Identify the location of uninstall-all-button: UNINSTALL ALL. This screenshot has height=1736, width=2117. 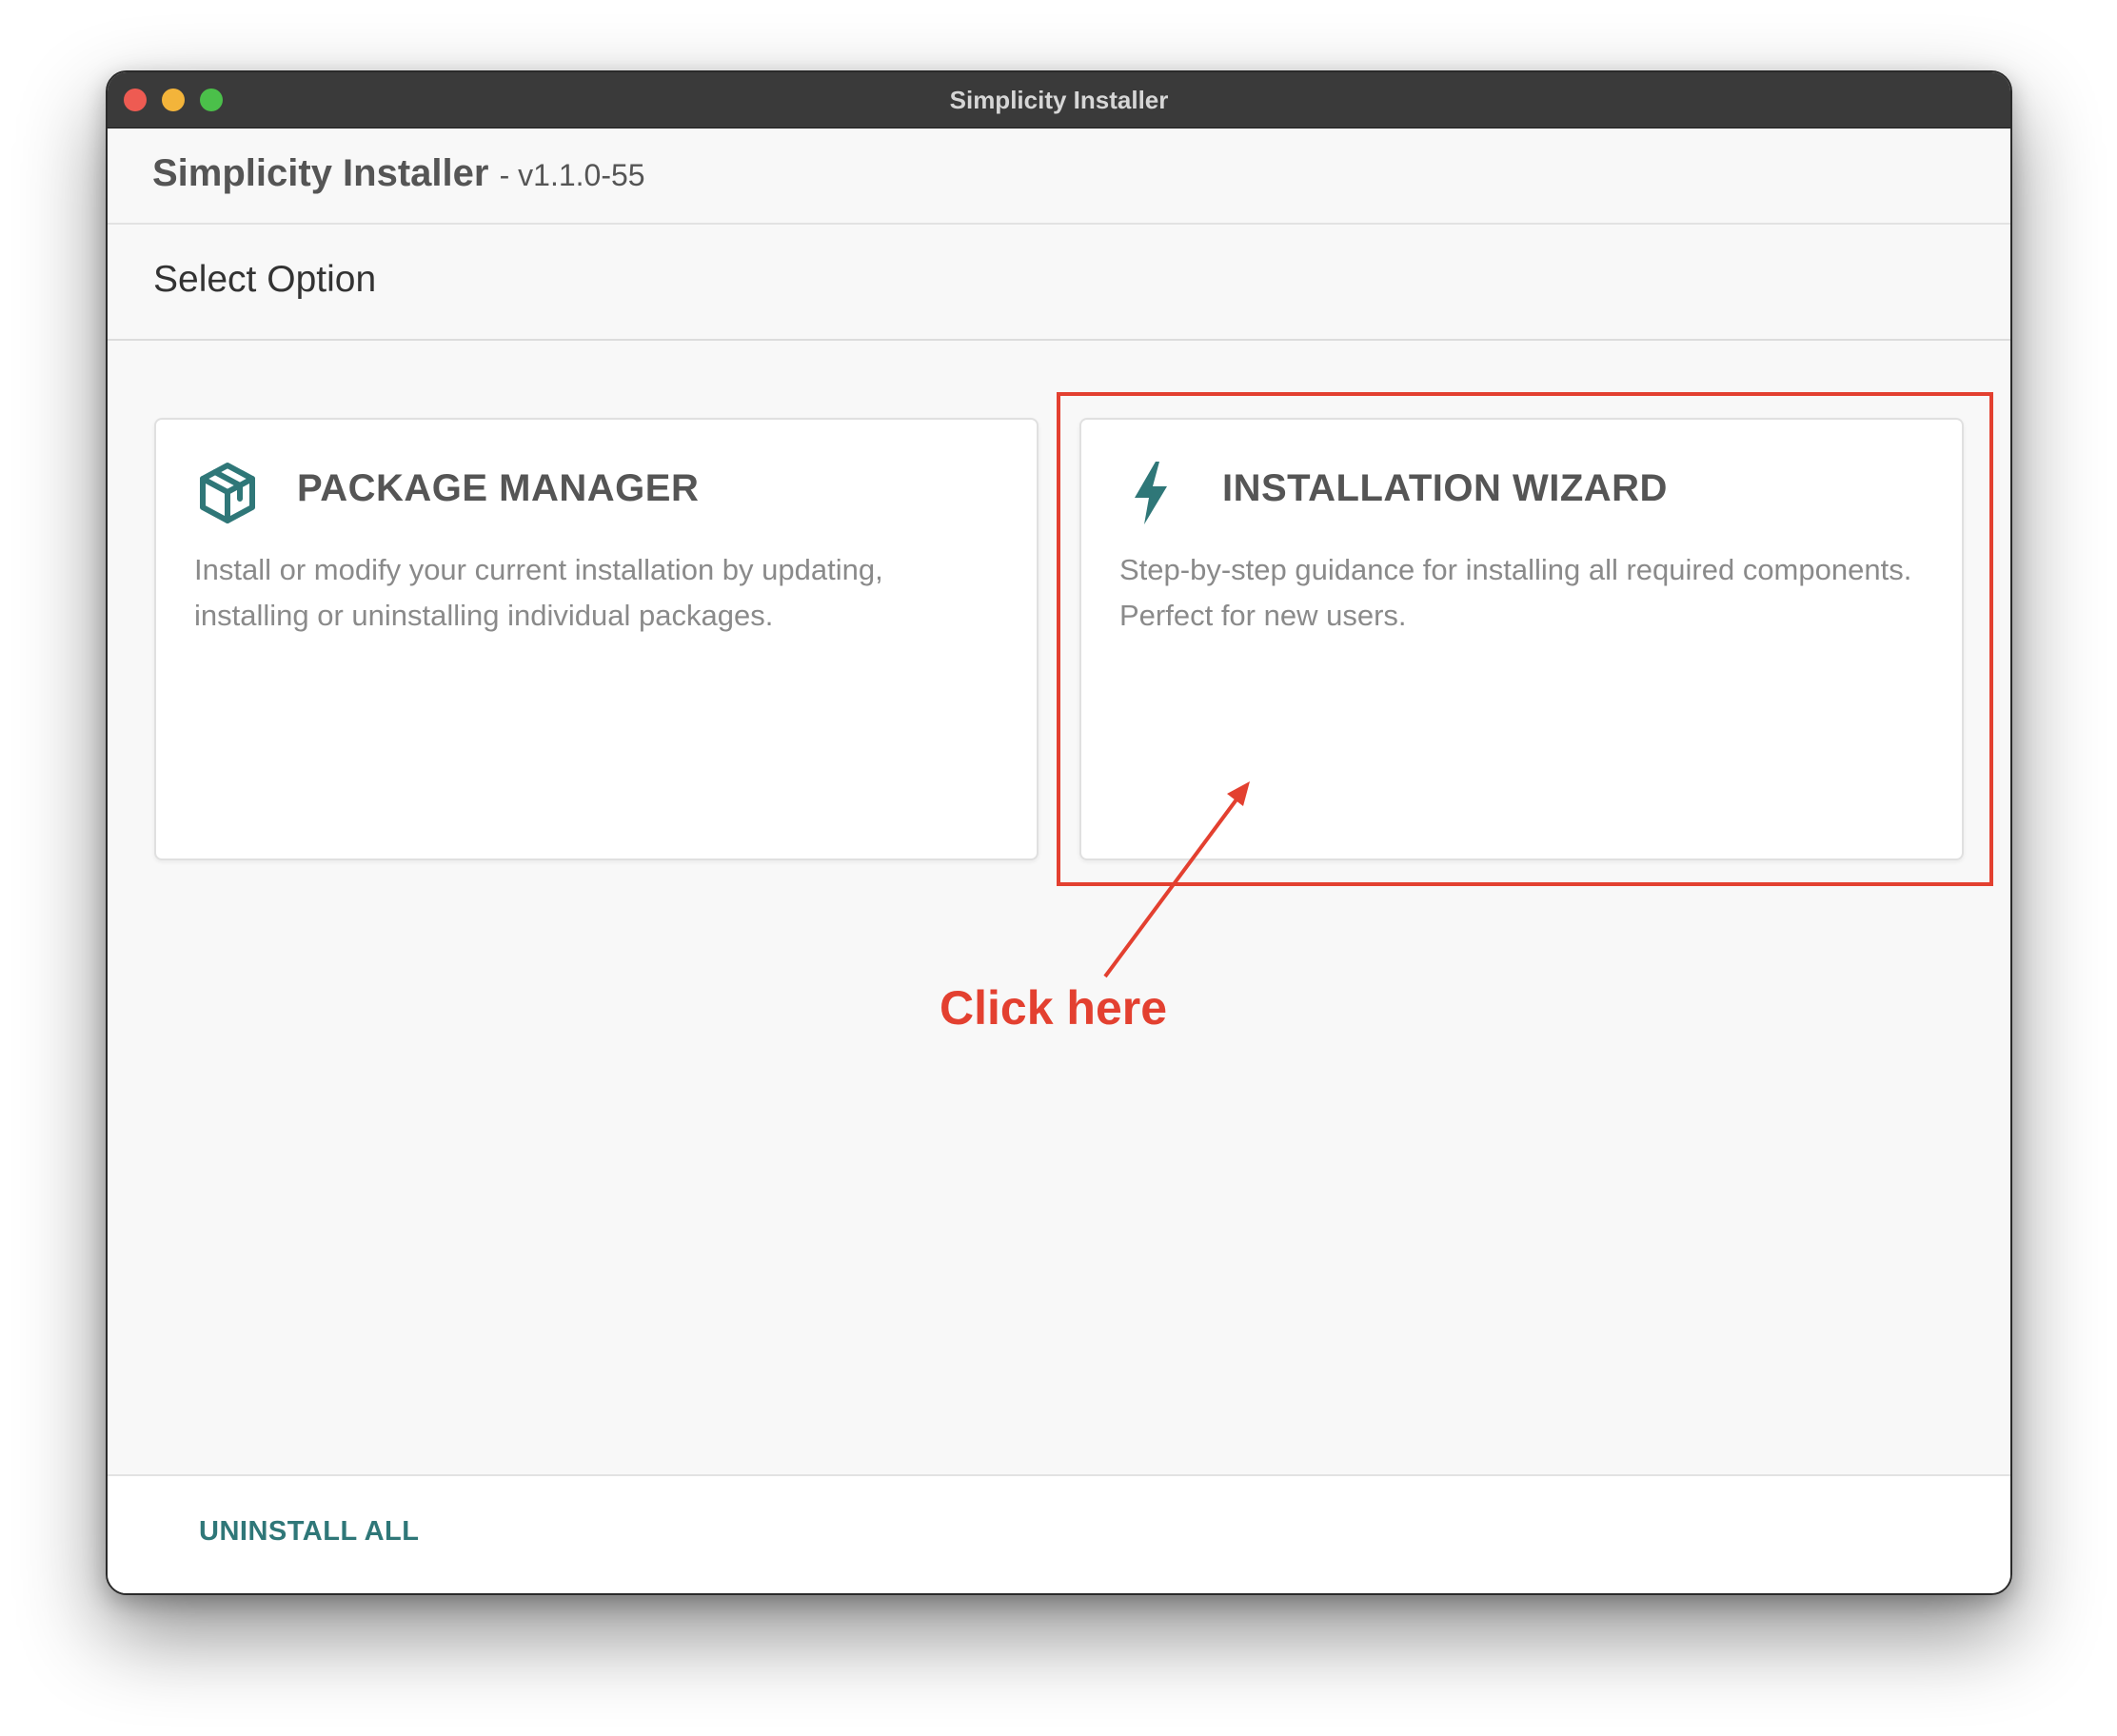
(310, 1532).